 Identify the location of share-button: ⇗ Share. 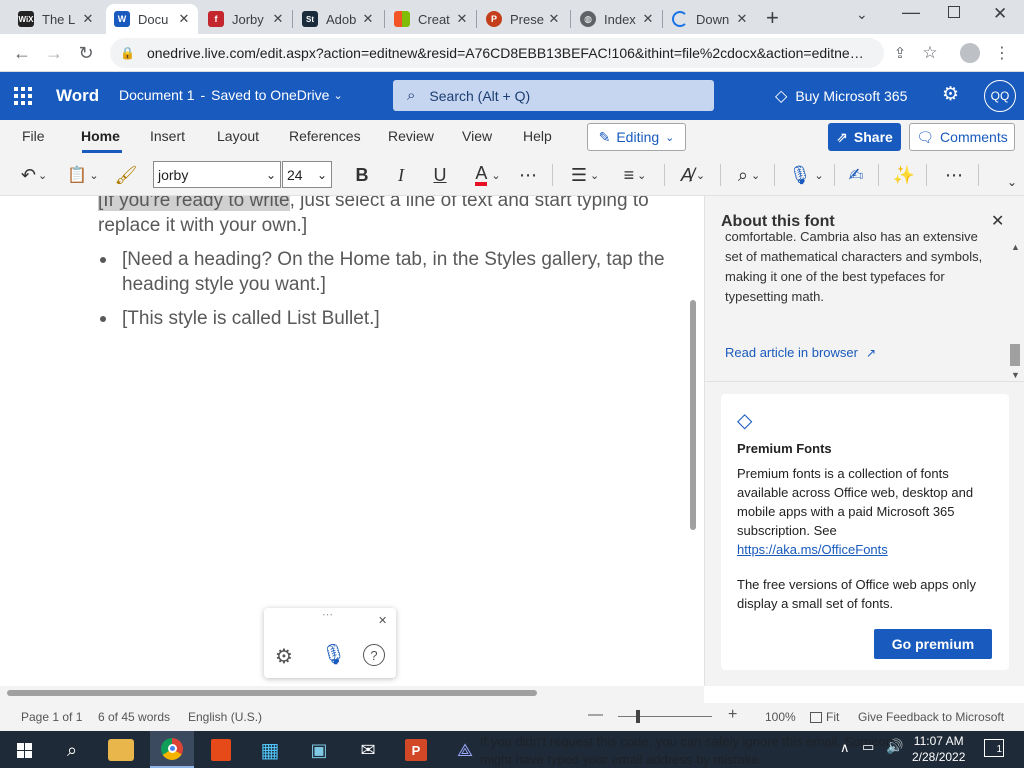
(864, 137).